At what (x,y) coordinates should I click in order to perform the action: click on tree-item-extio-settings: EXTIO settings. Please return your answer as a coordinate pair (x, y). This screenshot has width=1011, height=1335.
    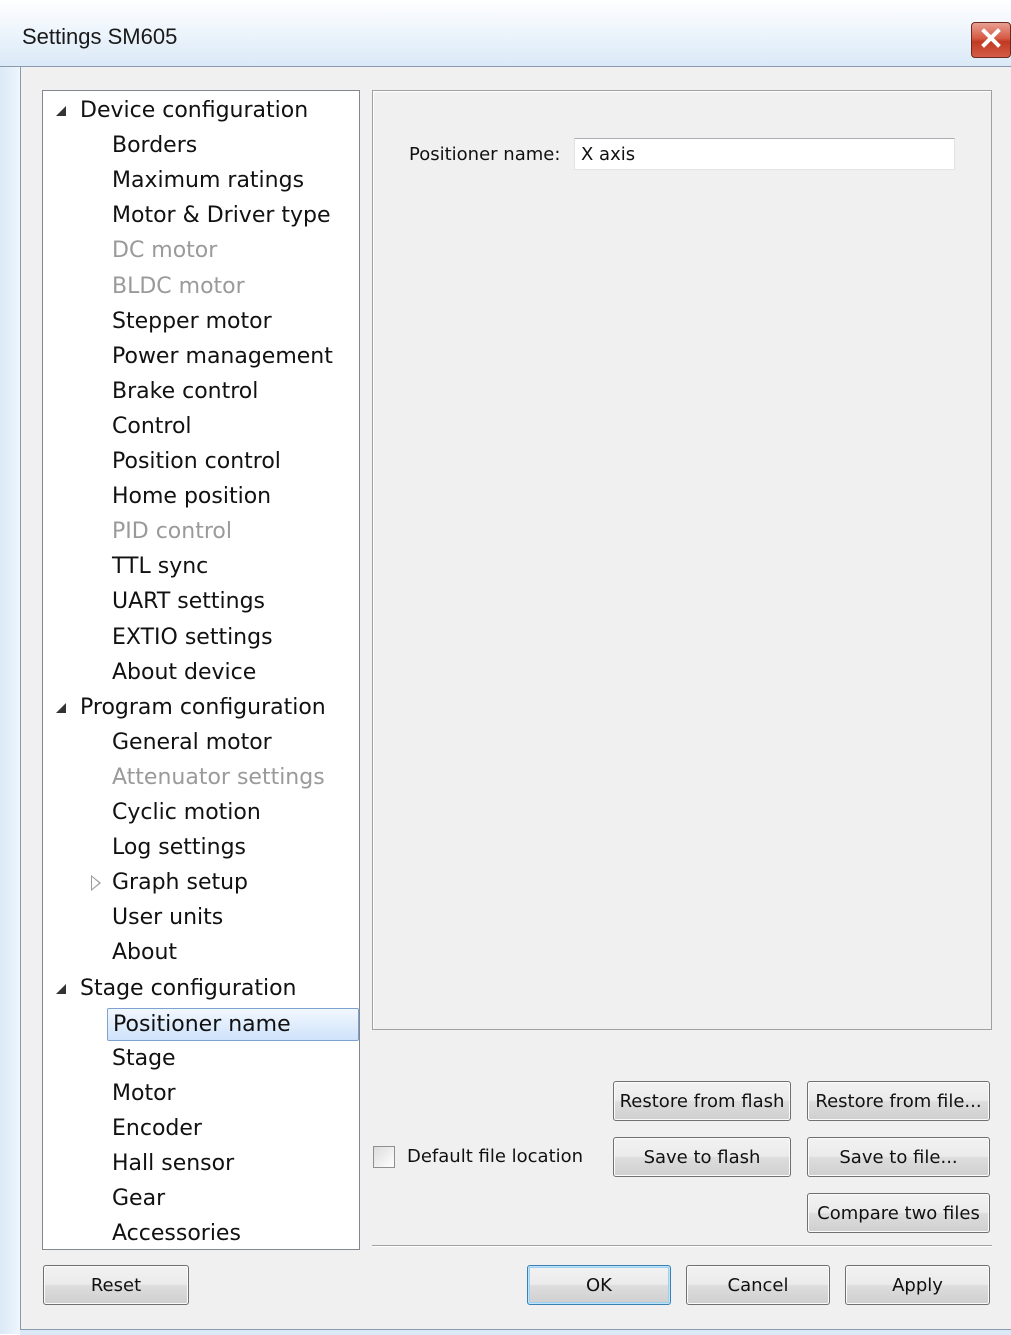
    Looking at the image, I should click on (192, 637).